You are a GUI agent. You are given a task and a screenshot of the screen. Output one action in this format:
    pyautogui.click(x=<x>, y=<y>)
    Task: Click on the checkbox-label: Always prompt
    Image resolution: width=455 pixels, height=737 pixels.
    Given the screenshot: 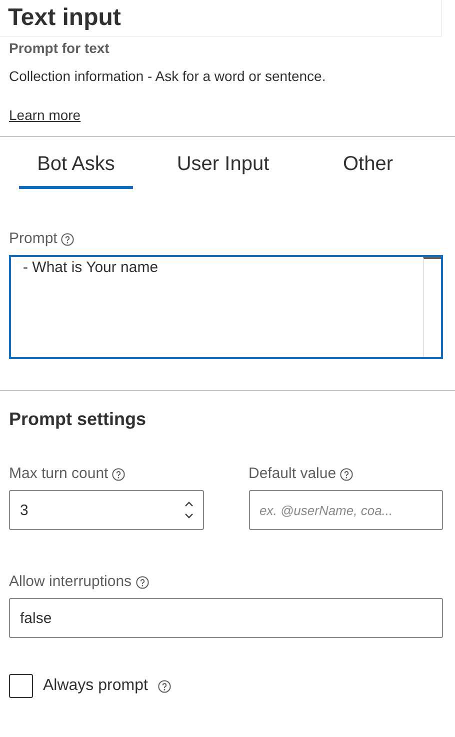 What is the action you would take?
    pyautogui.click(x=95, y=686)
    